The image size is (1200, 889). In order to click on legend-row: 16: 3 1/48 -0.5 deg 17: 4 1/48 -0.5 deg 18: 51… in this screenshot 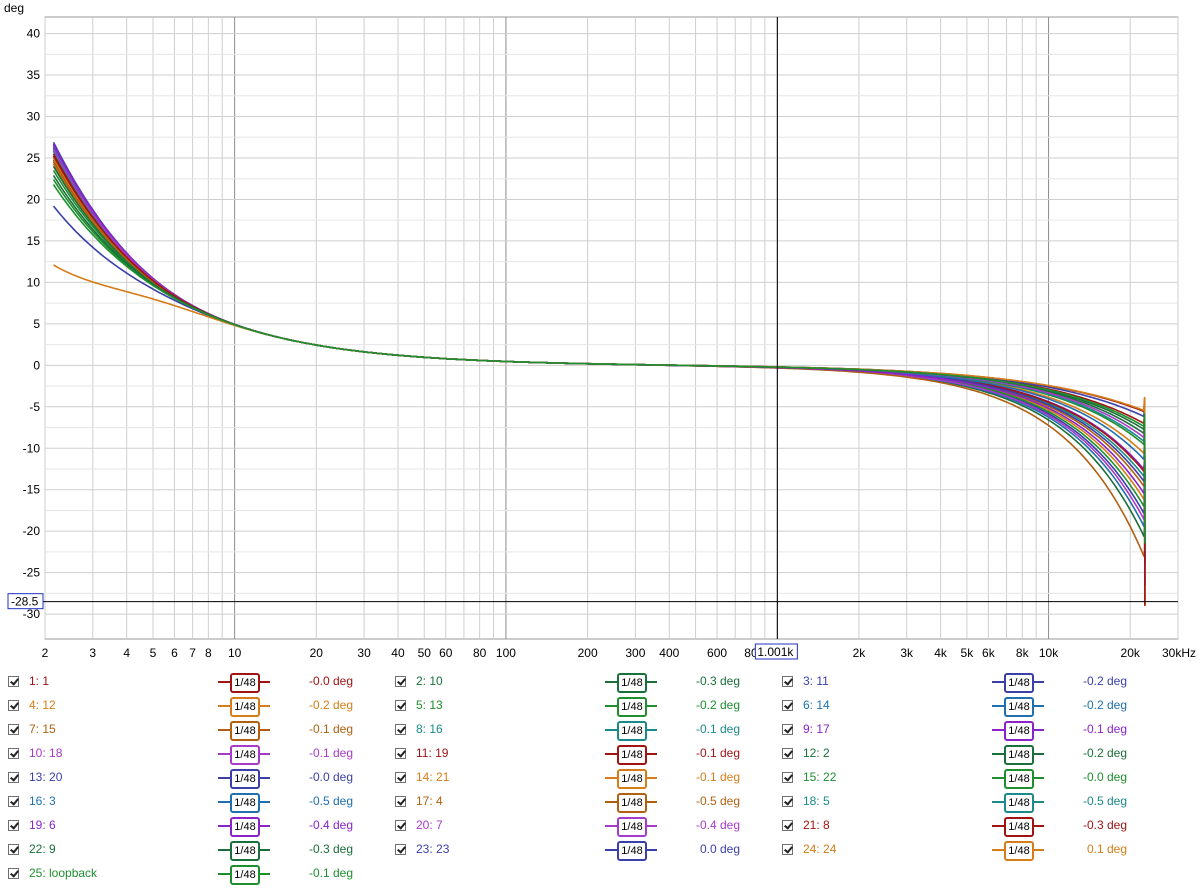, I will do `click(600, 802)`.